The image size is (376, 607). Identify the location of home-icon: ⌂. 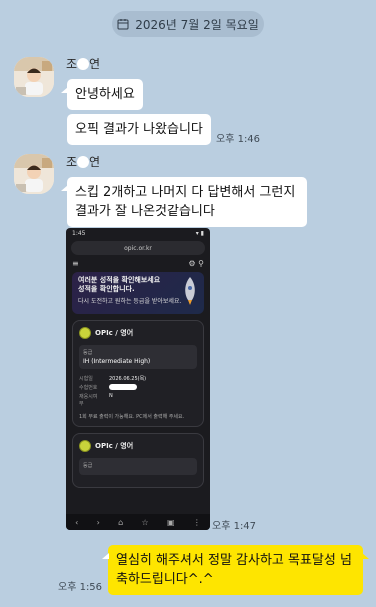
(121, 522).